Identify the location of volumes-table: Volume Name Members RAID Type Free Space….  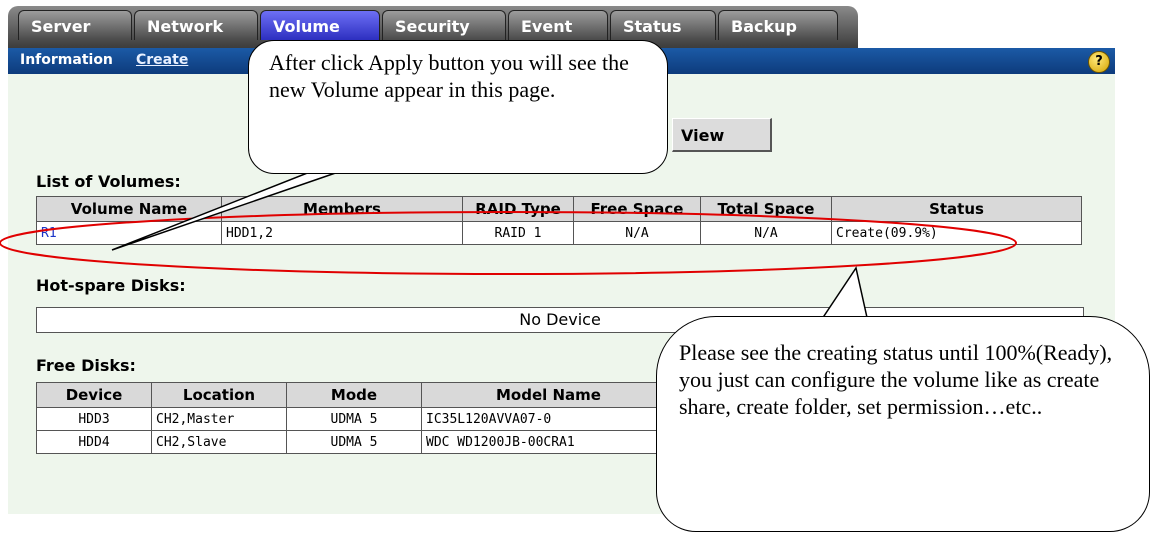
(559, 220).